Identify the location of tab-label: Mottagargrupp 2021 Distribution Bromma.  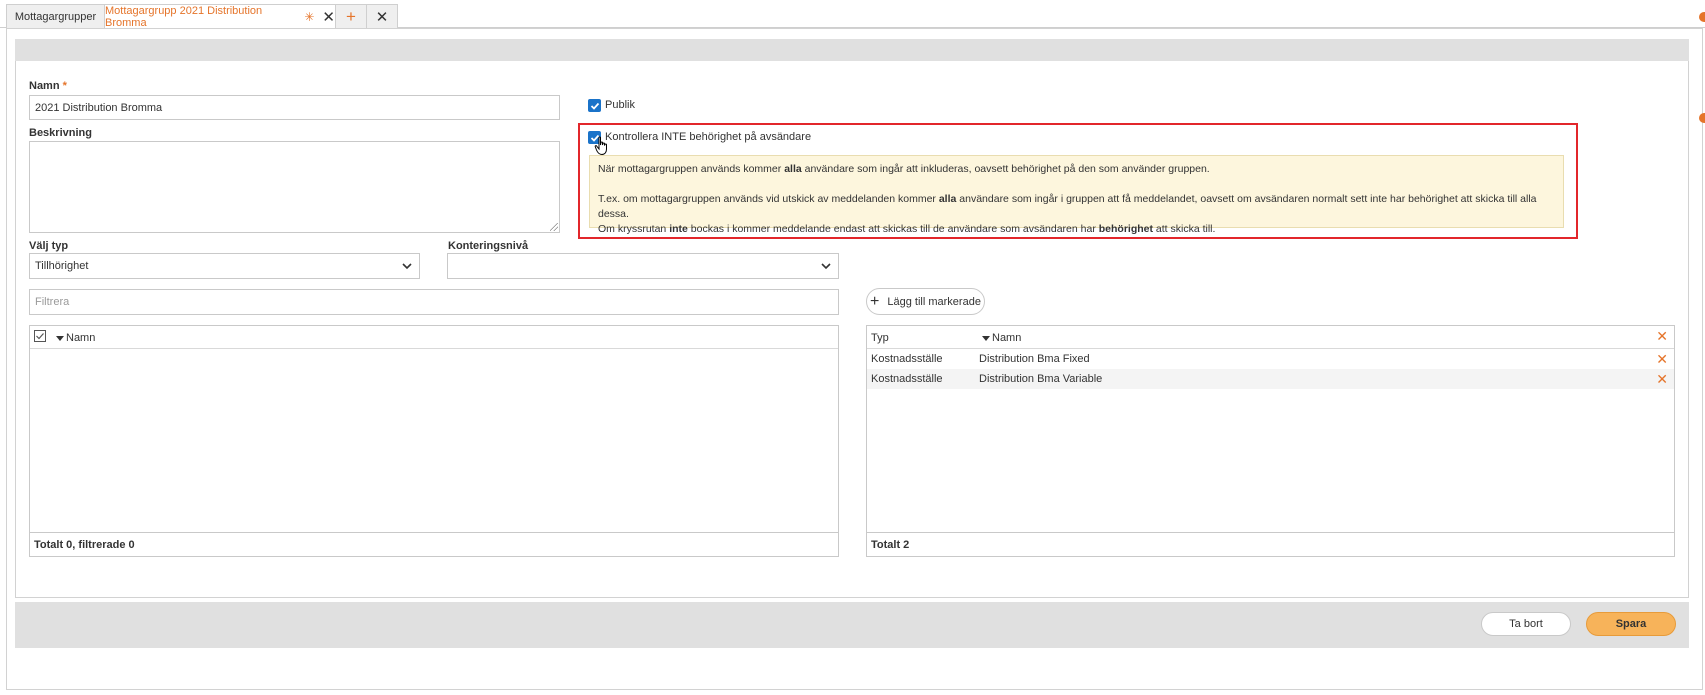
(184, 17).